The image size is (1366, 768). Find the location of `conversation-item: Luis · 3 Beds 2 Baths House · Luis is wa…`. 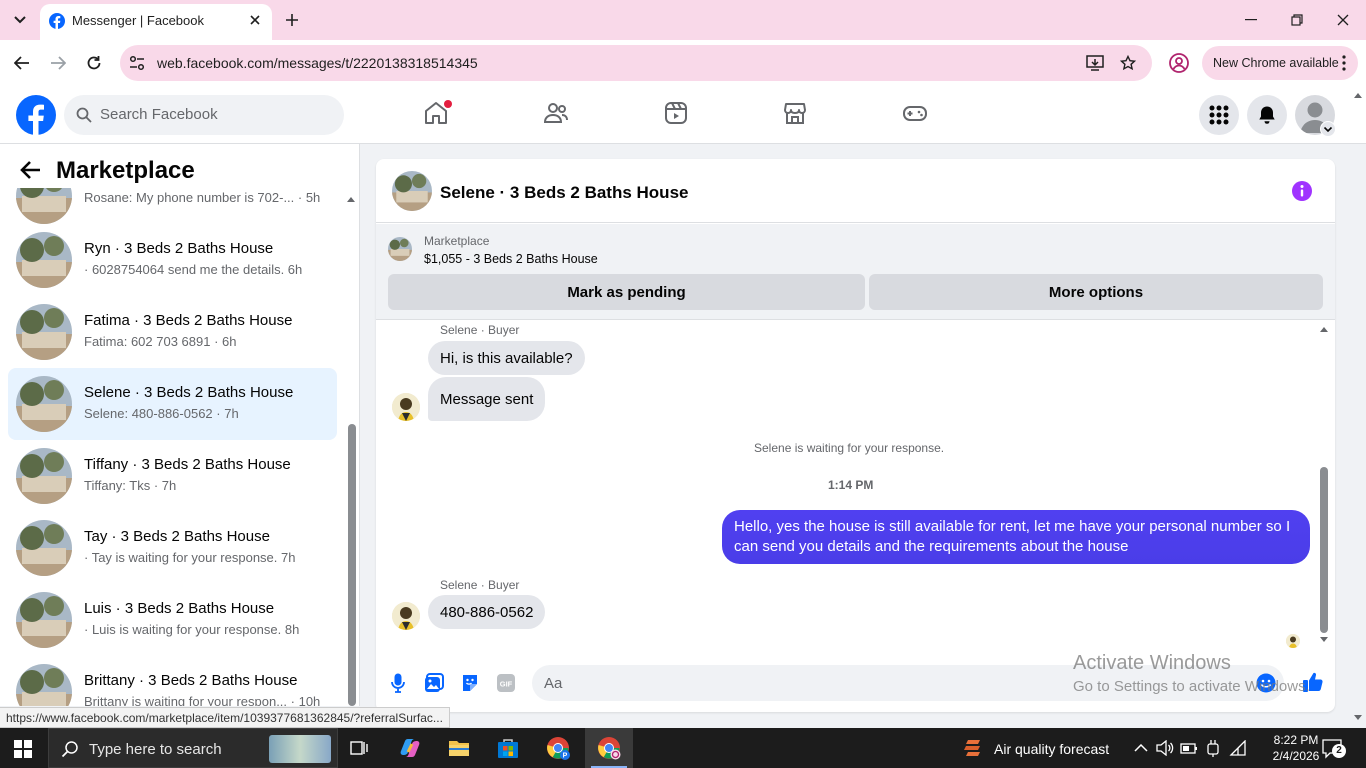

conversation-item: Luis · 3 Beds 2 Baths House · Luis is wa… is located at coordinates (172, 620).